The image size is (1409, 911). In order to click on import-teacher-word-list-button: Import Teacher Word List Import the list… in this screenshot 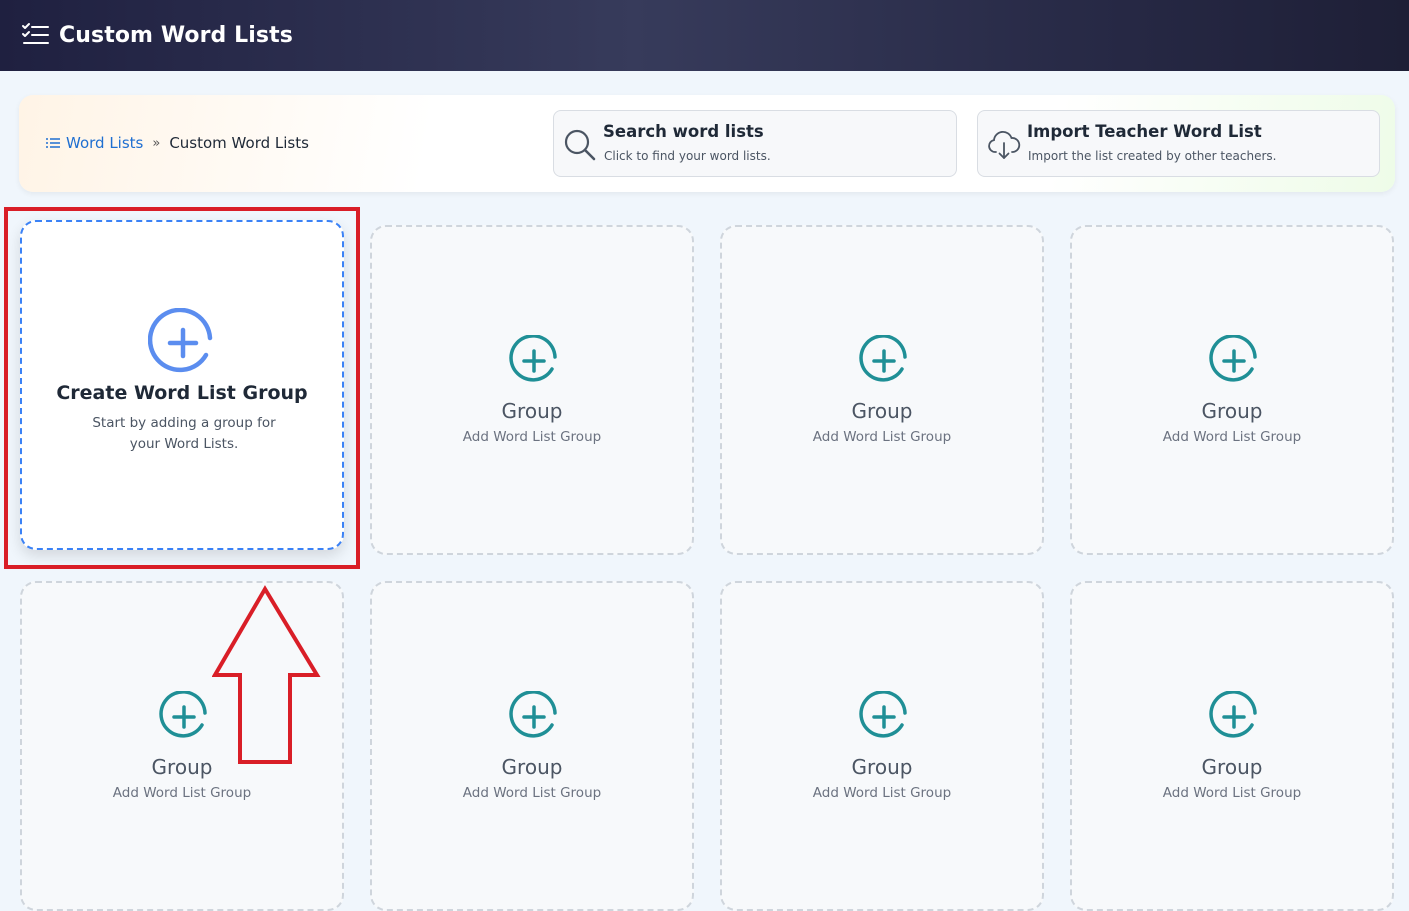, I will do `click(1178, 143)`.